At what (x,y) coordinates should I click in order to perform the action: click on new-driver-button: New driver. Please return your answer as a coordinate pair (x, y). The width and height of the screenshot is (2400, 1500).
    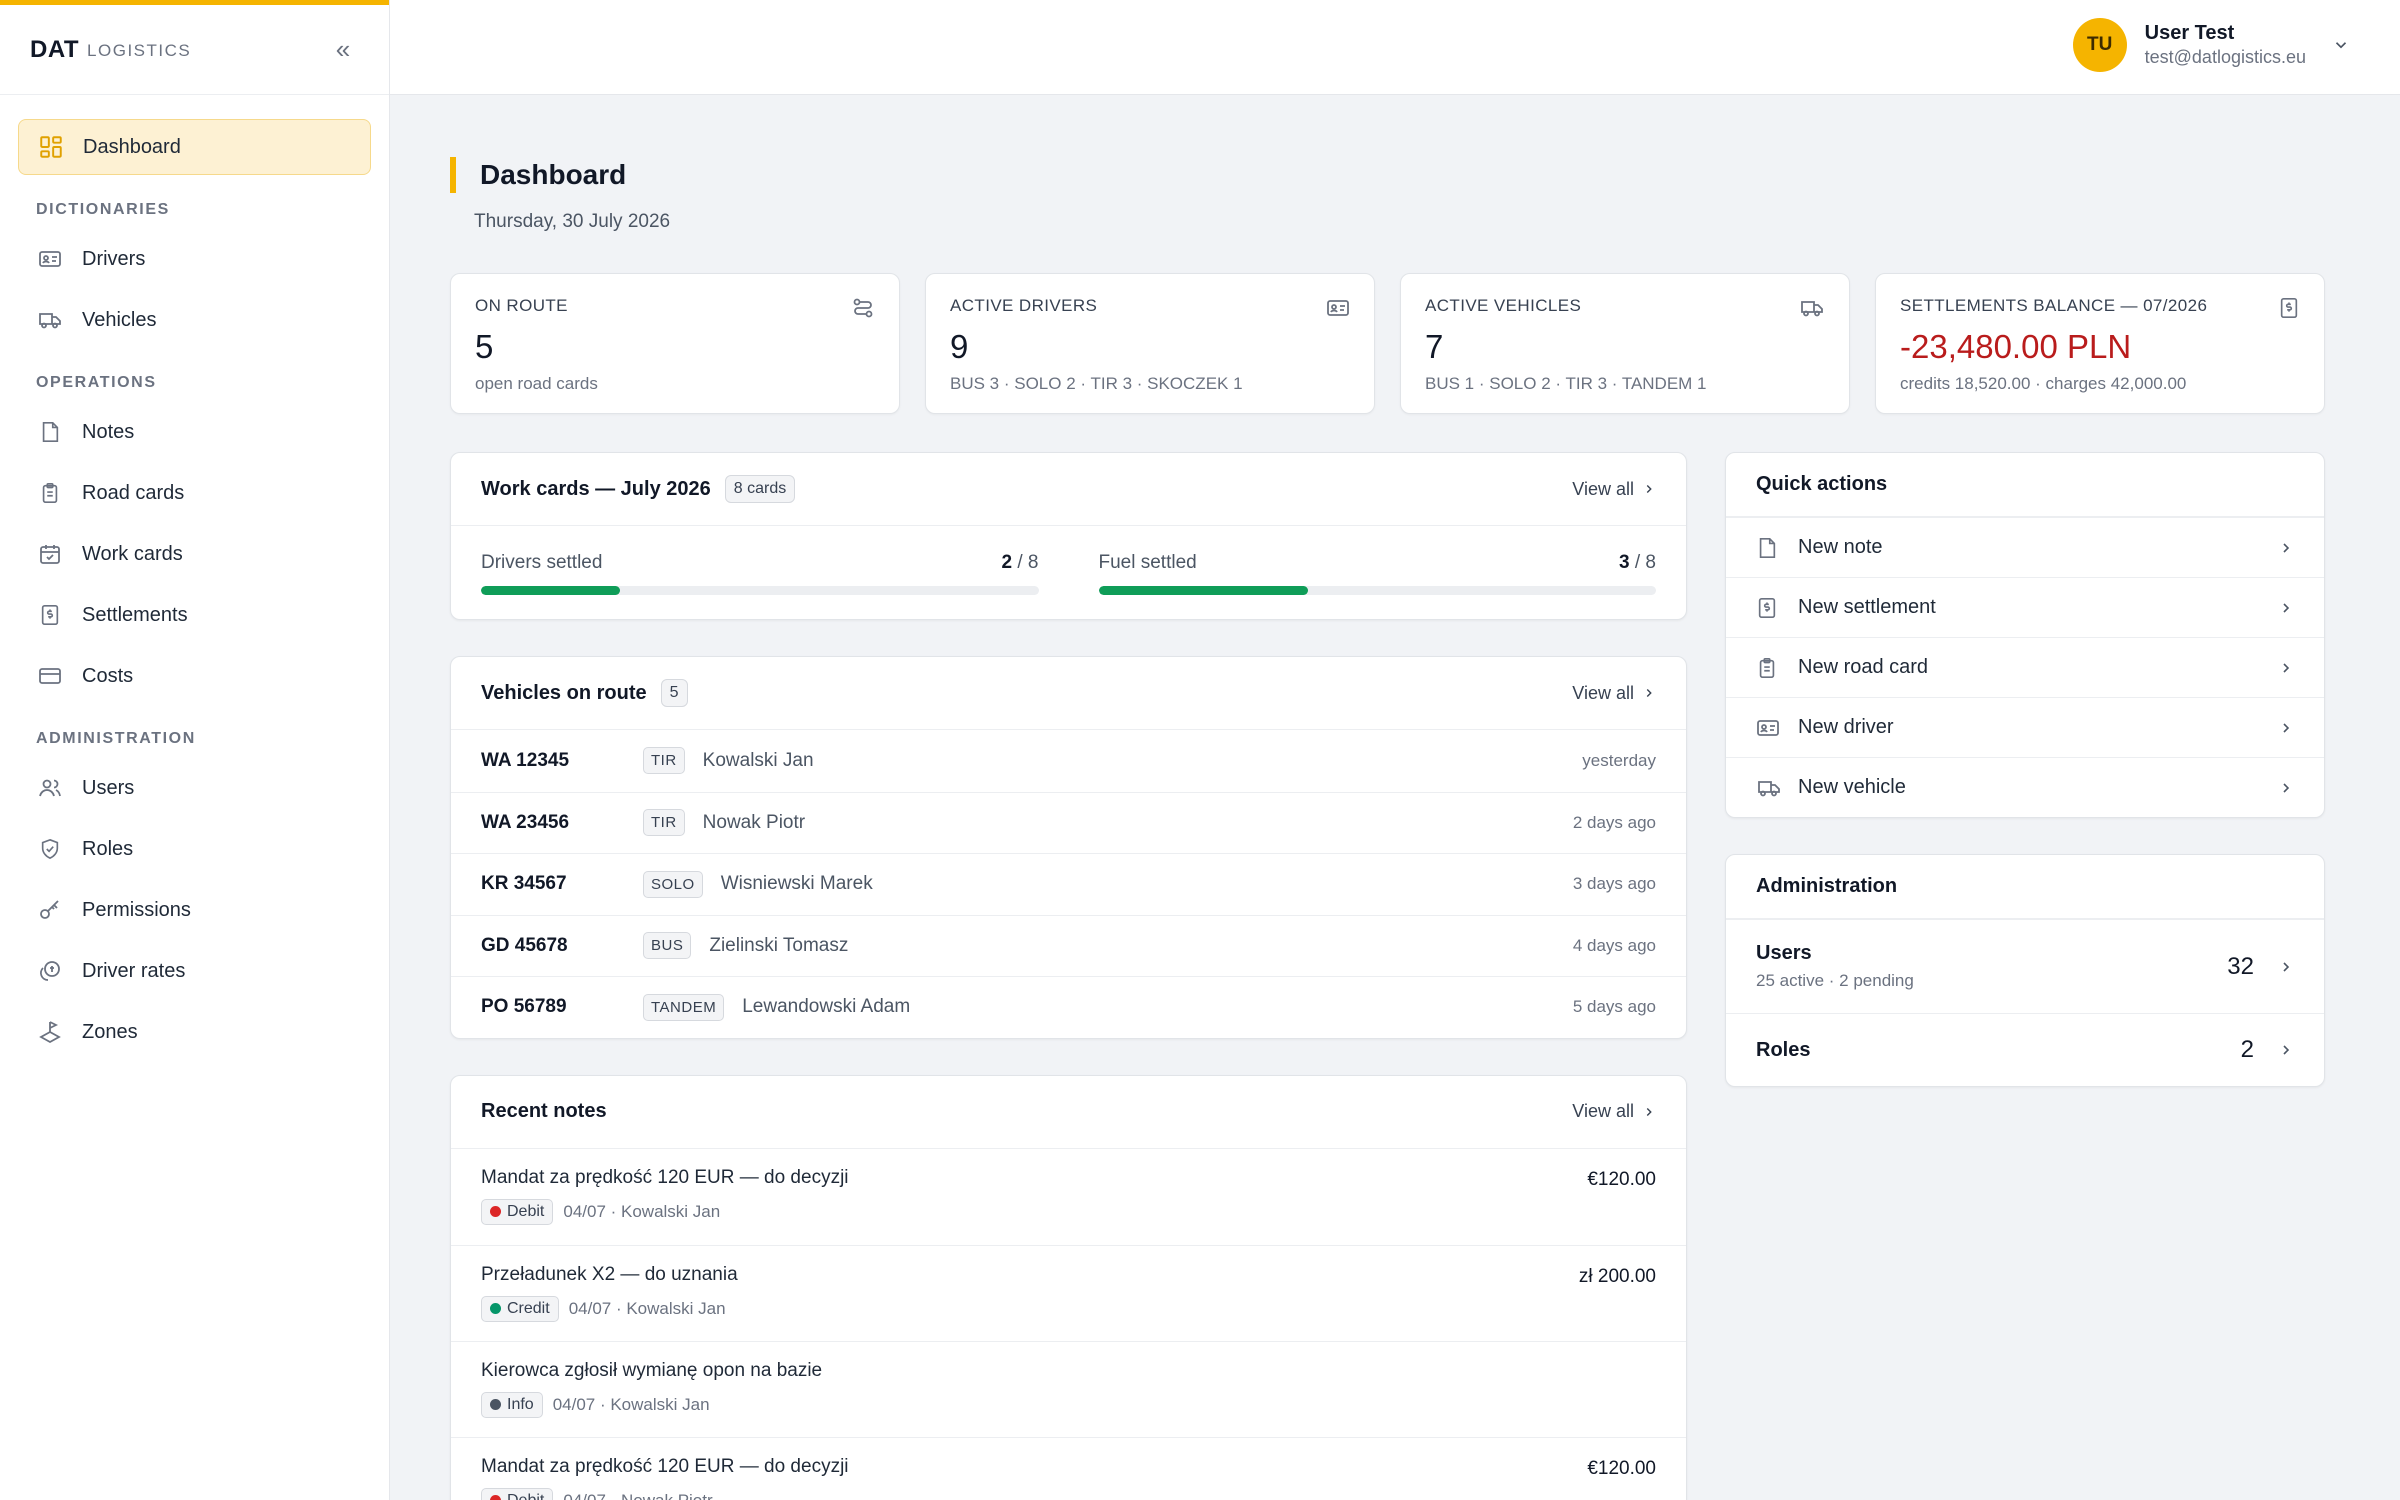
    Looking at the image, I should click on (2025, 727).